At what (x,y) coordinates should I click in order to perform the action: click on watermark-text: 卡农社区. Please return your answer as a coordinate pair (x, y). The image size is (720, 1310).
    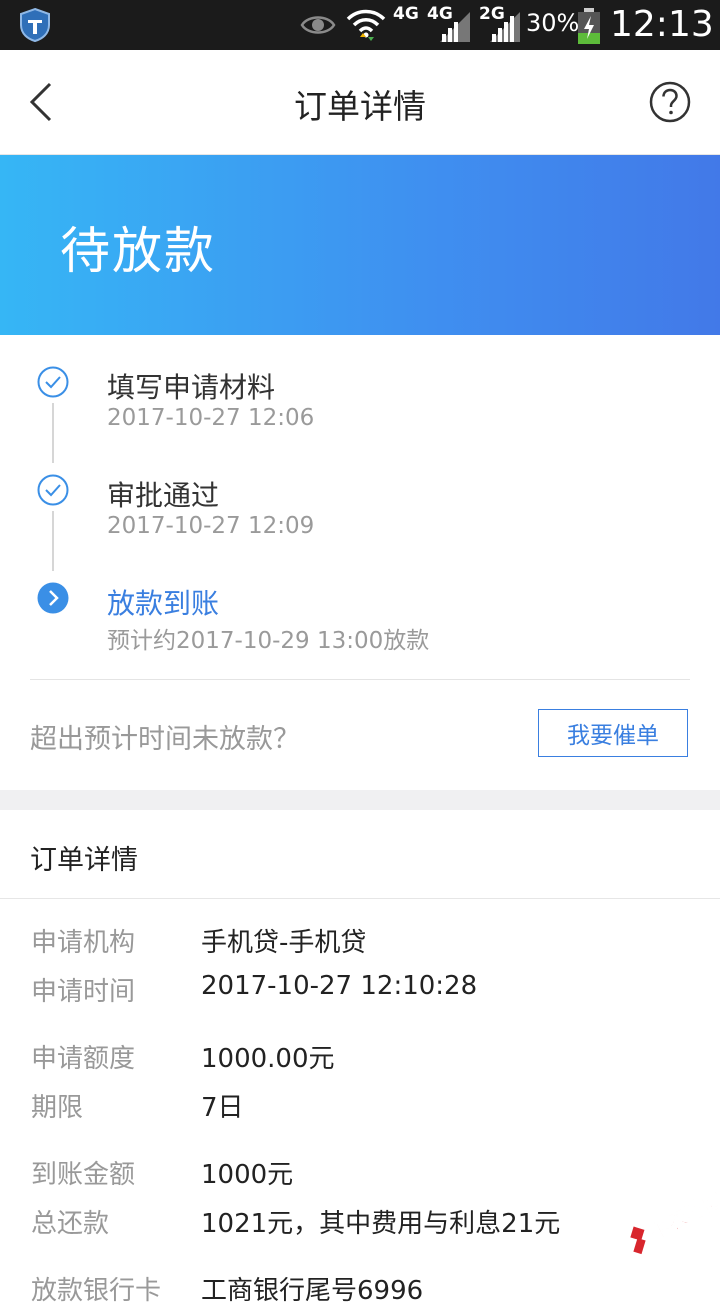
    Looking at the image, I should click on (682, 1216).